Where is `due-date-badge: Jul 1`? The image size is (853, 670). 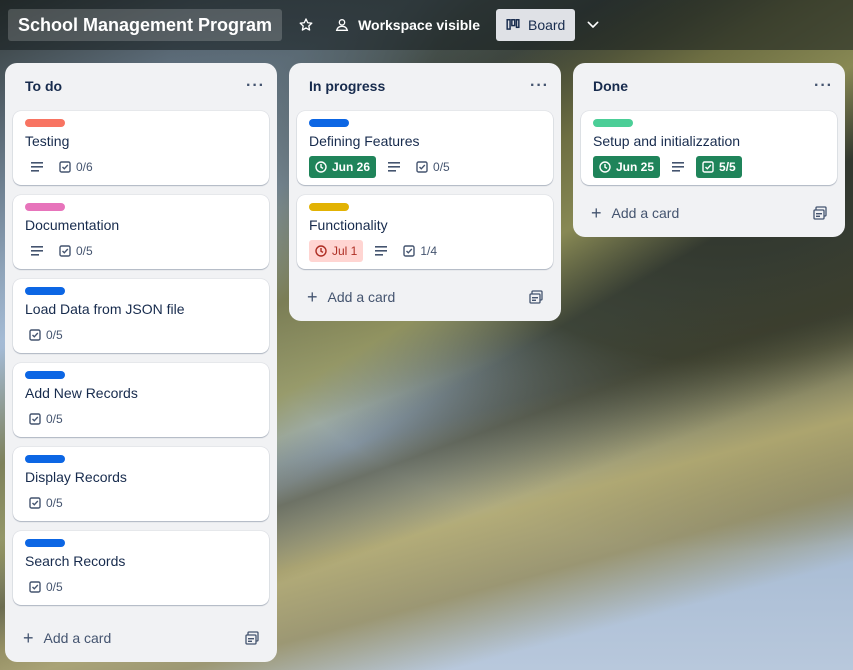
due-date-badge: Jul 1 is located at coordinates (336, 251).